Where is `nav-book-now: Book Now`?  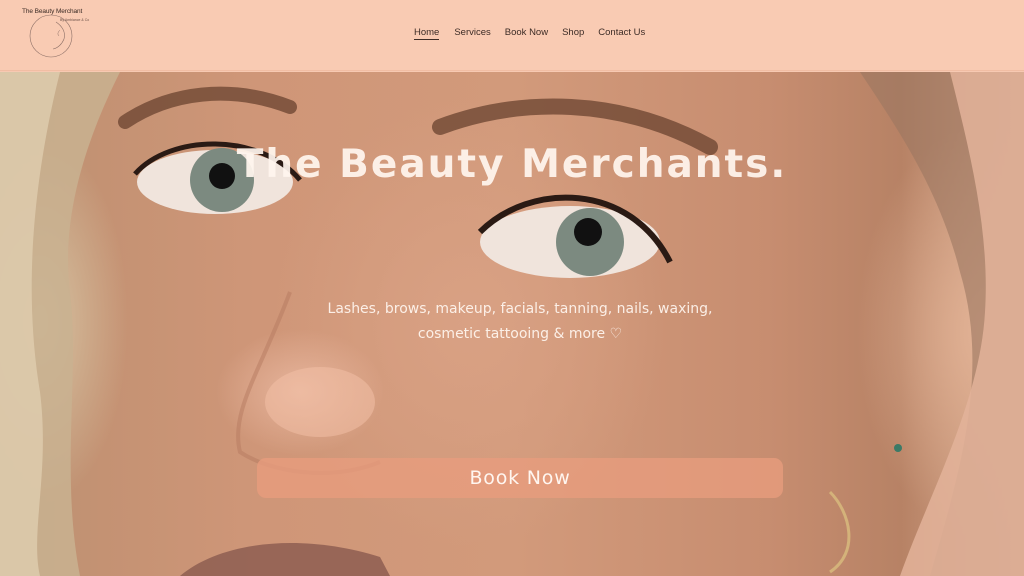
nav-book-now: Book Now is located at coordinates (526, 34).